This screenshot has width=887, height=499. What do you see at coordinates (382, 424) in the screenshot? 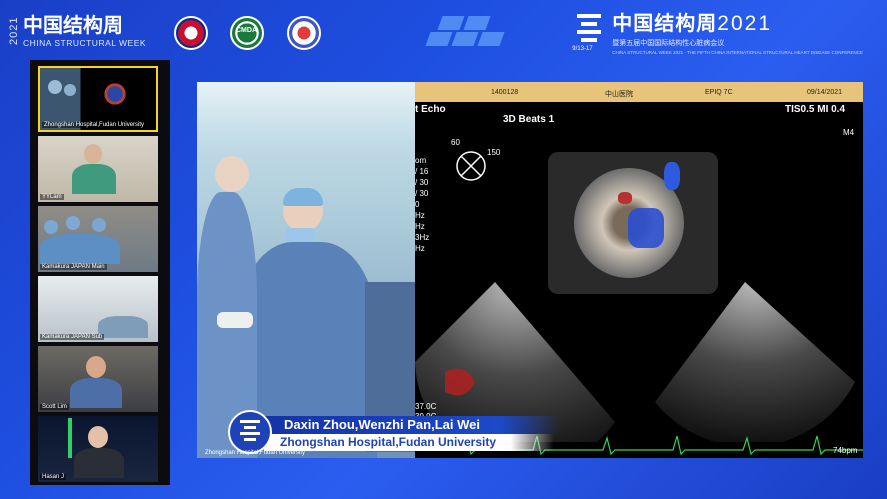
I see `speaker-names: Daxin Zhou,Wenzhi Pan,Lai Wei` at bounding box center [382, 424].